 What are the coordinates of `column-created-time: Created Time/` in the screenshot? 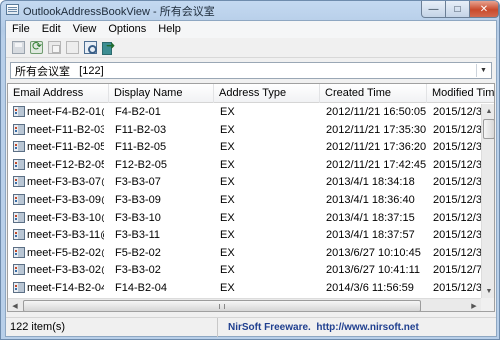 It's located at (373, 93).